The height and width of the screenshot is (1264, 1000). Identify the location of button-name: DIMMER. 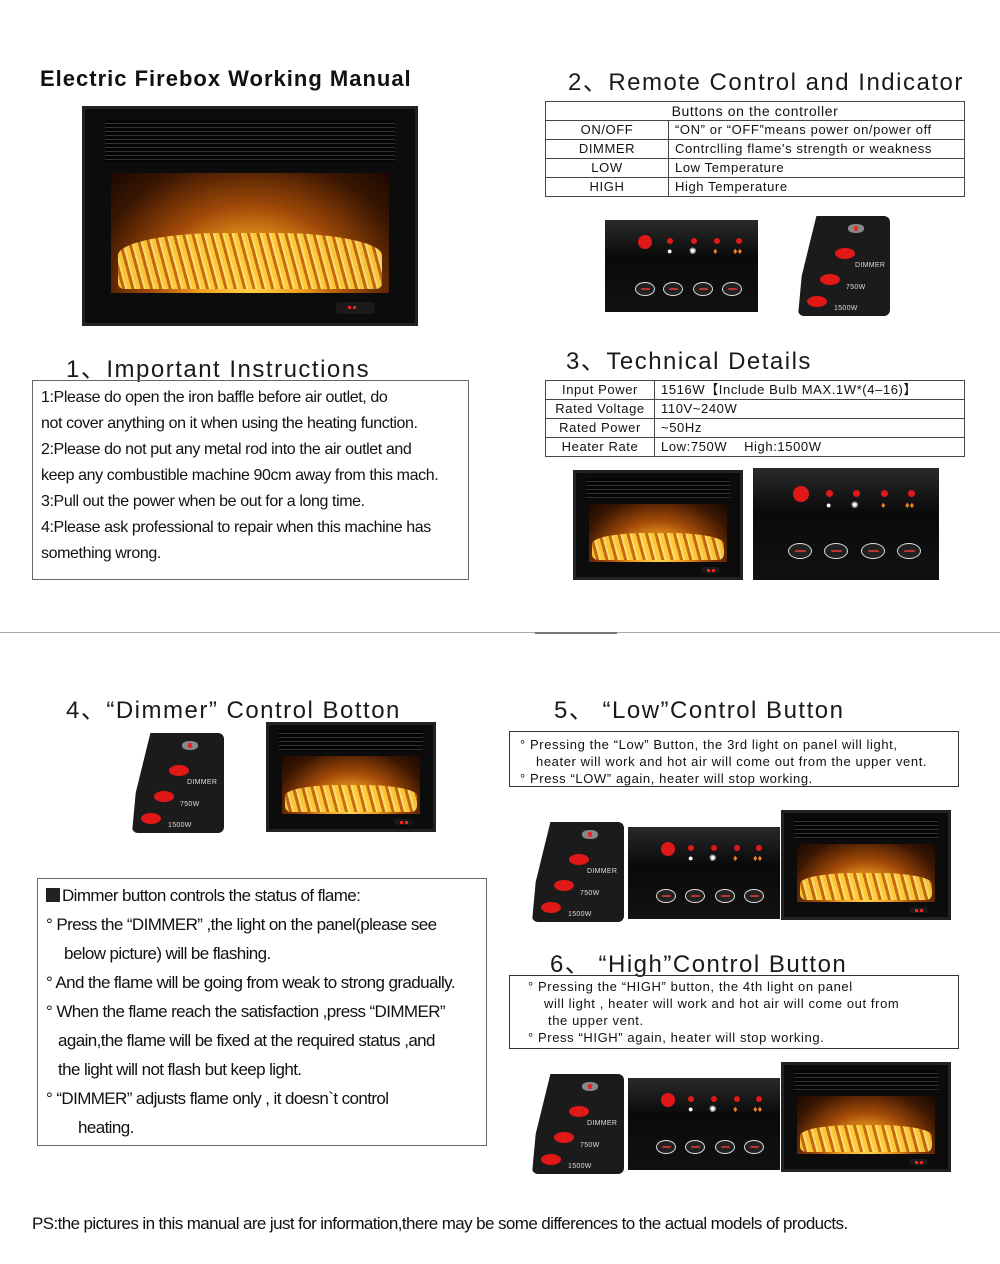
(607, 149).